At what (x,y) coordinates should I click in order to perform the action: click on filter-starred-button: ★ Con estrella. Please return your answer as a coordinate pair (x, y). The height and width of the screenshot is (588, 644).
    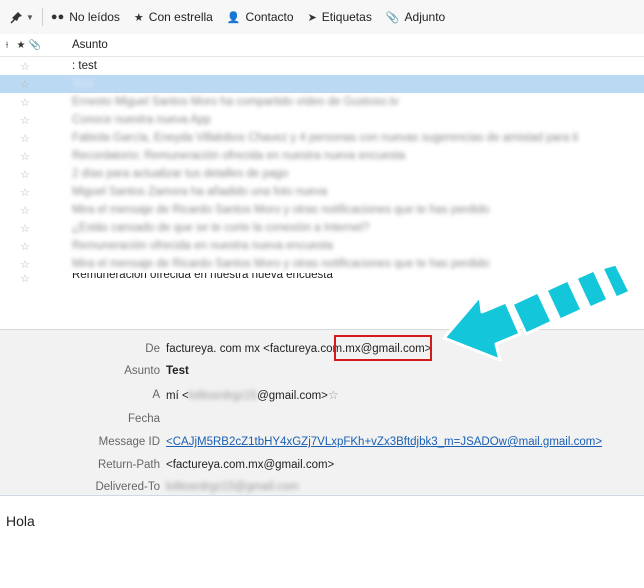
    Looking at the image, I should click on (173, 17).